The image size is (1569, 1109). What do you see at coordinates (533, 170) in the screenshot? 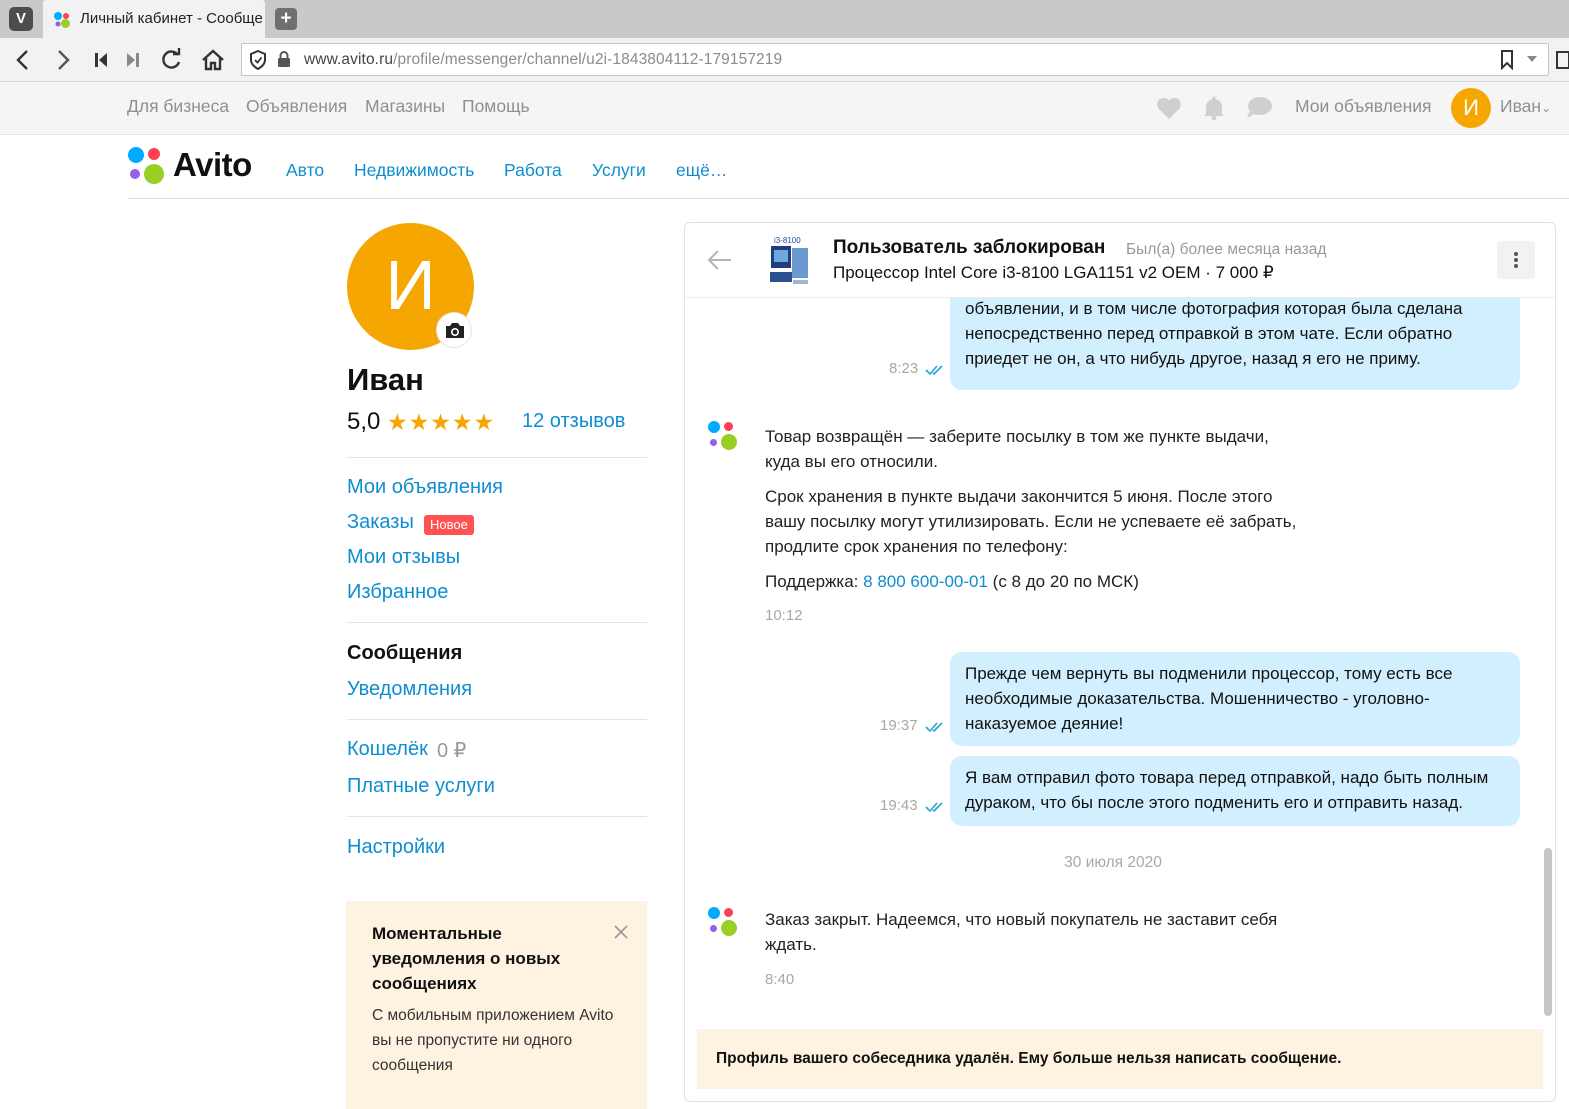
I see `category-jobs: Работа` at bounding box center [533, 170].